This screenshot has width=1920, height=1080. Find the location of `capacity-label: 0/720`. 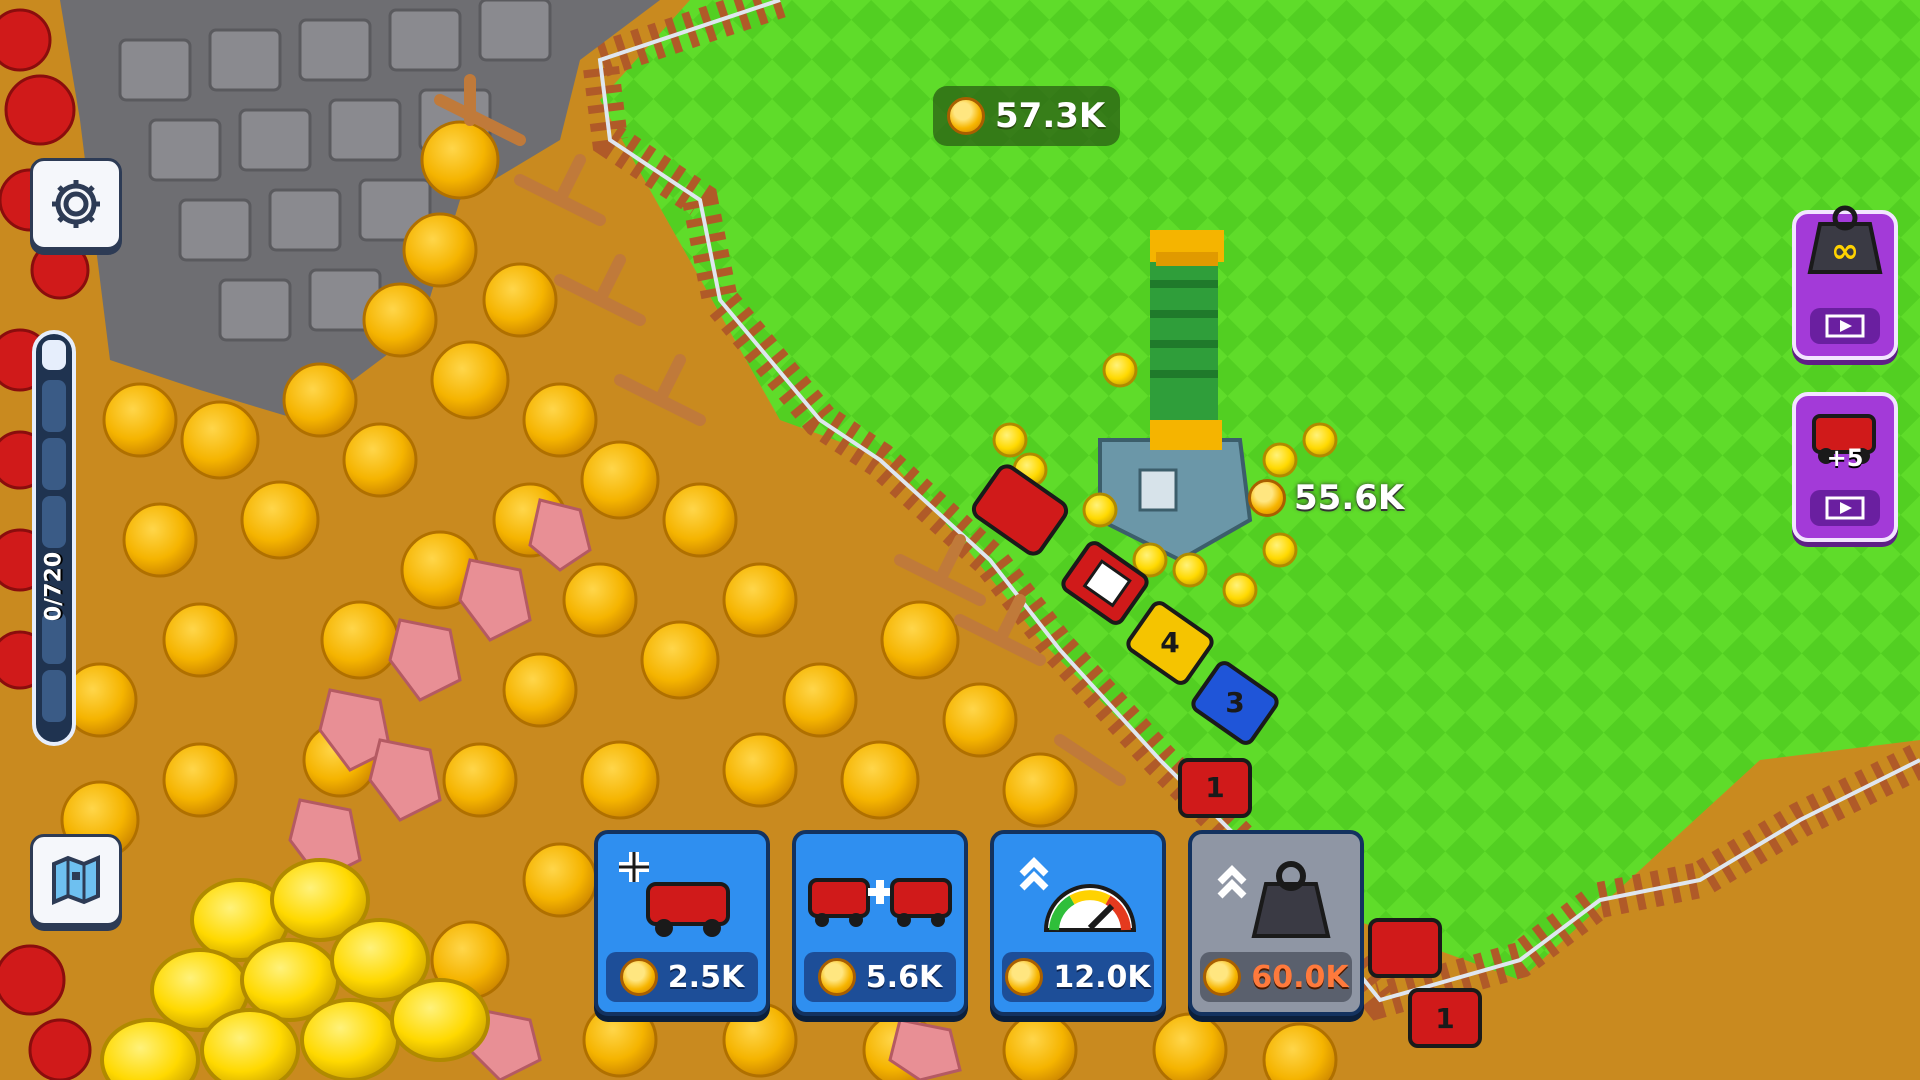

capacity-label: 0/720 is located at coordinates (54, 586).